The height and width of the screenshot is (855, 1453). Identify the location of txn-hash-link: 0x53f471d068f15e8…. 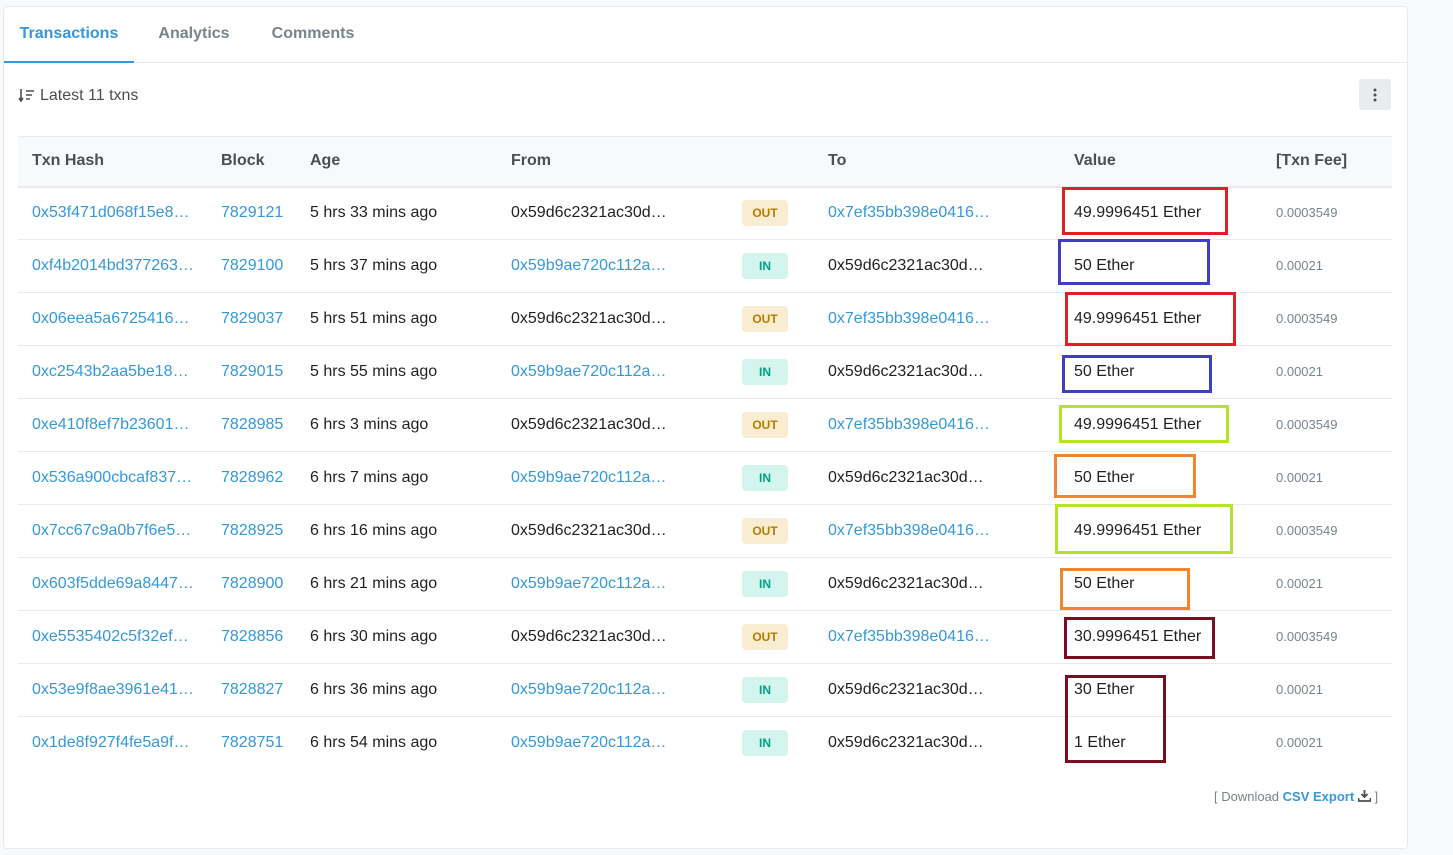
(110, 212).